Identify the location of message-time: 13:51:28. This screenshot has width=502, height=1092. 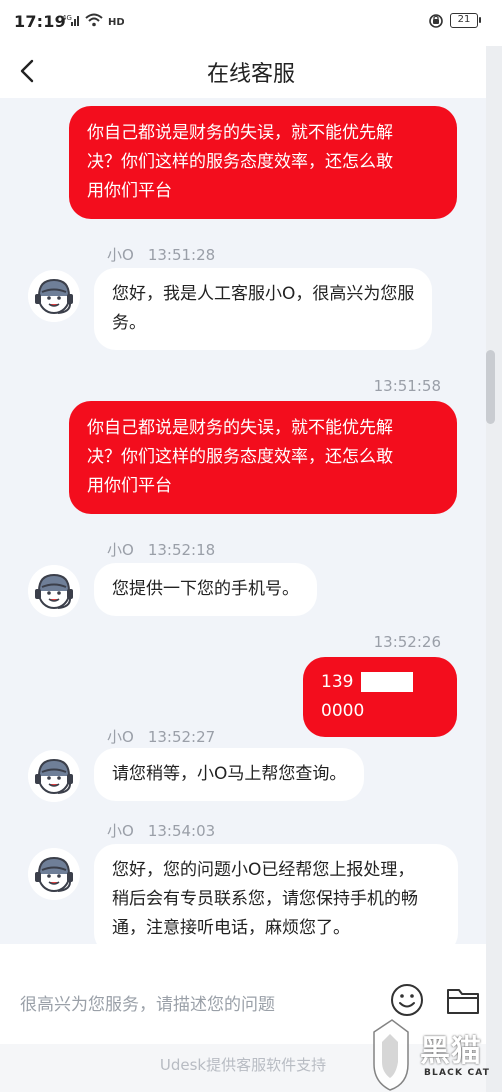
(181, 255).